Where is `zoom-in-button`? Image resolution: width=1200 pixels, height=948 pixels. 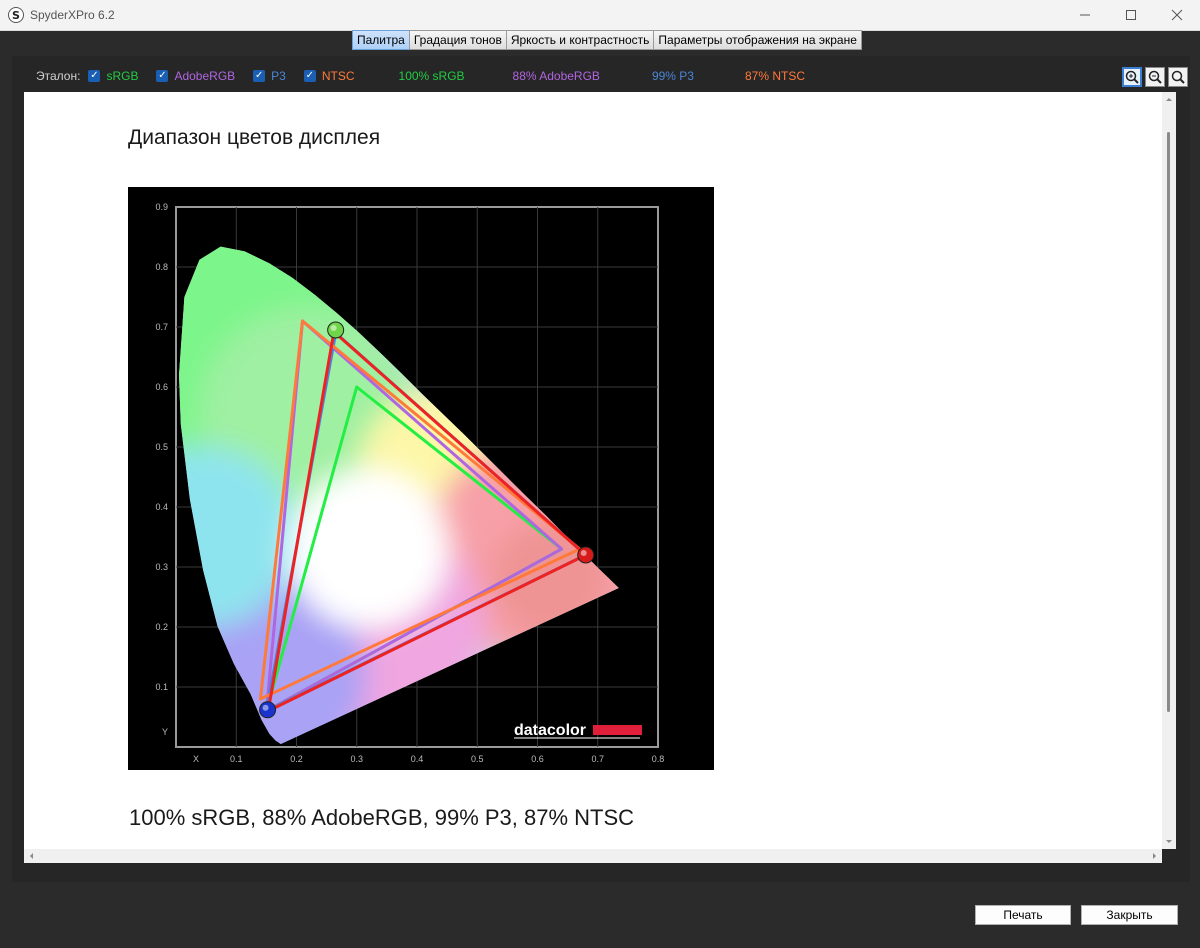 zoom-in-button is located at coordinates (1132, 77).